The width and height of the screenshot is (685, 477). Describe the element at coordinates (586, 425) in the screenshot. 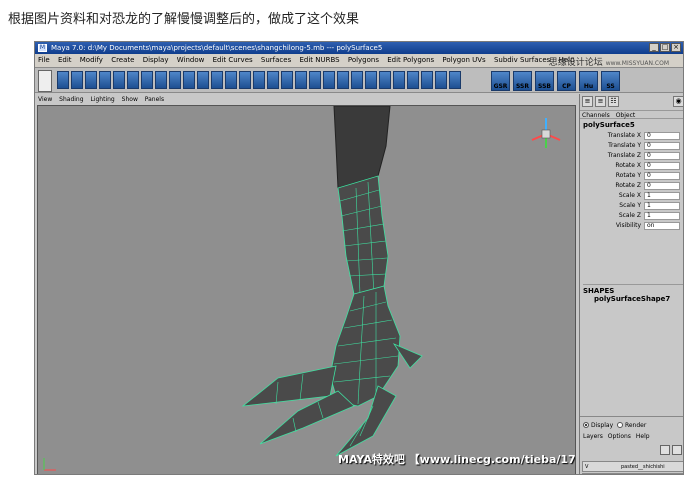

I see `display-radio` at that location.